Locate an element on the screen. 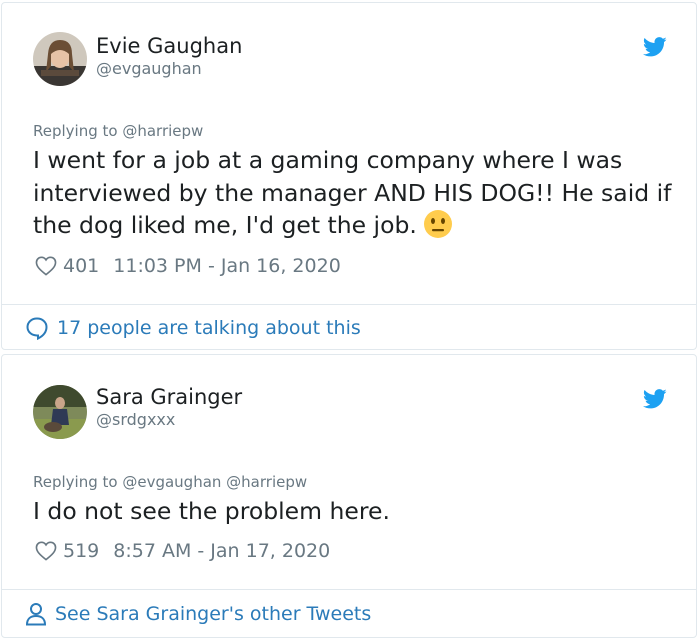 The height and width of the screenshot is (640, 700). like-count: 519 is located at coordinates (81, 551).